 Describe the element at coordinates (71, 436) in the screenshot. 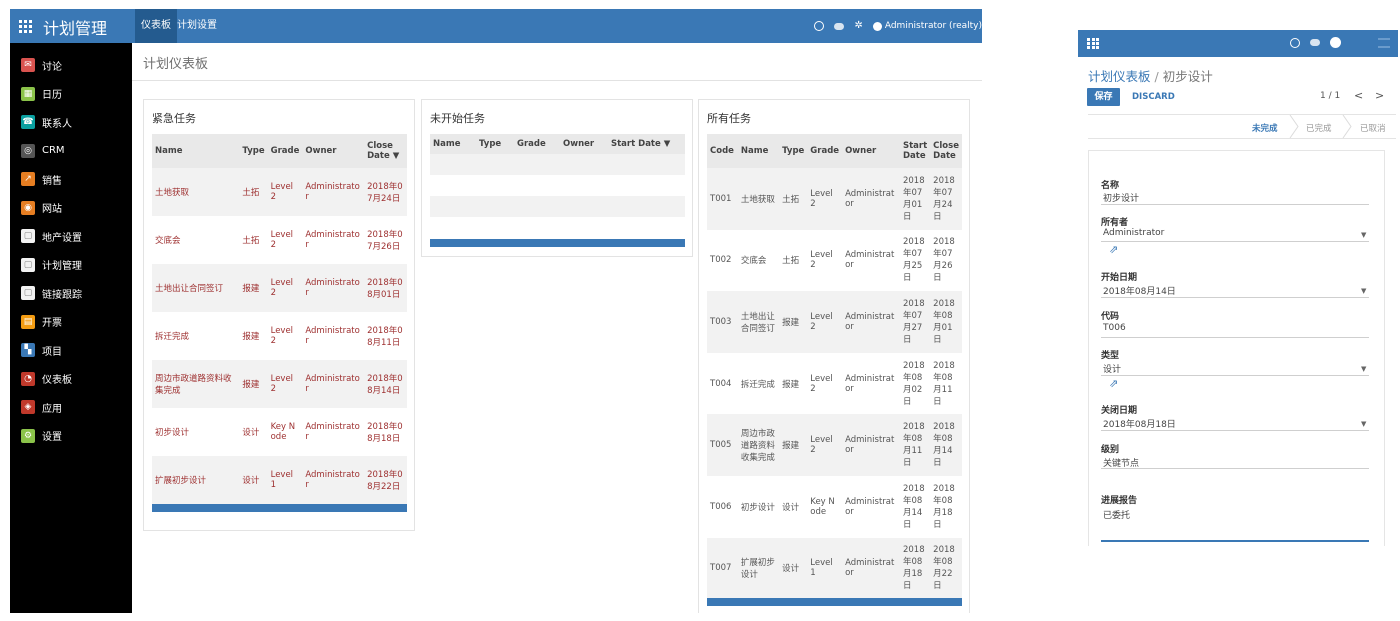

I see `sidebar-item: ⚙ 设置` at that location.